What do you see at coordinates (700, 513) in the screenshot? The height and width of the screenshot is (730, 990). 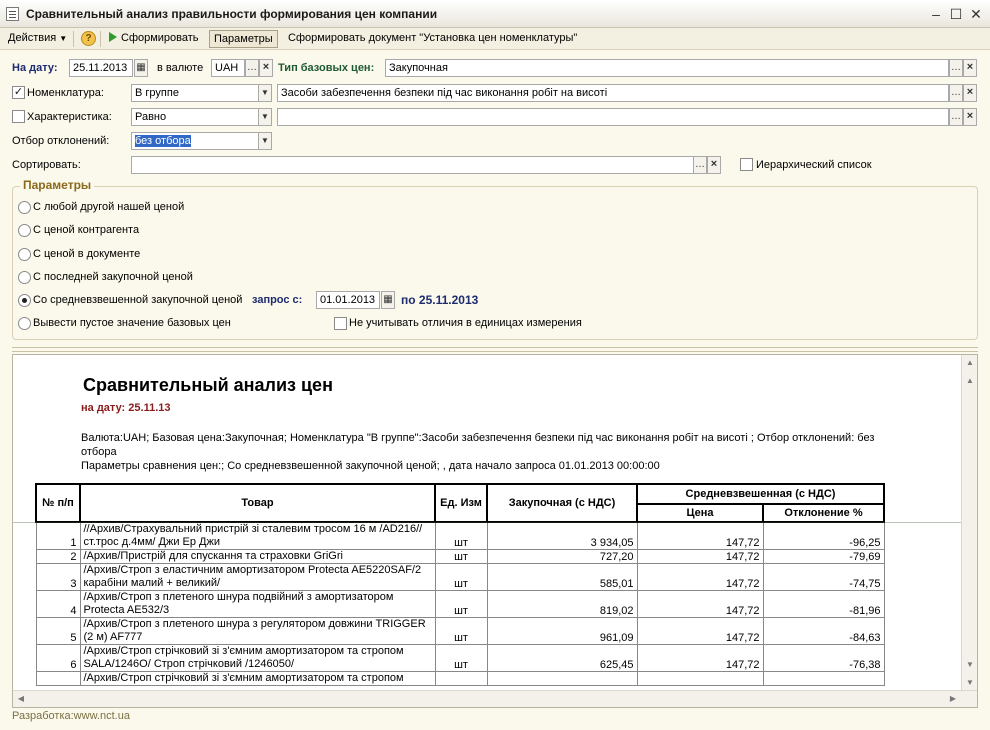 I see `col-header-price: Цена` at bounding box center [700, 513].